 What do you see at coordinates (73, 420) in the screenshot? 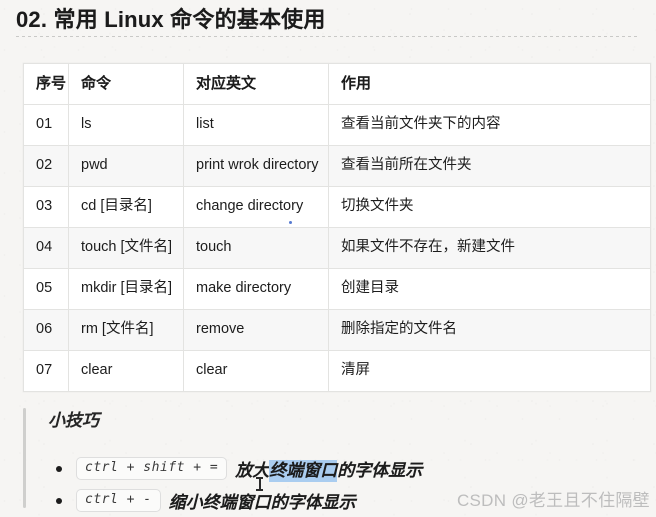
I see `tips-heading: 小技巧` at bounding box center [73, 420].